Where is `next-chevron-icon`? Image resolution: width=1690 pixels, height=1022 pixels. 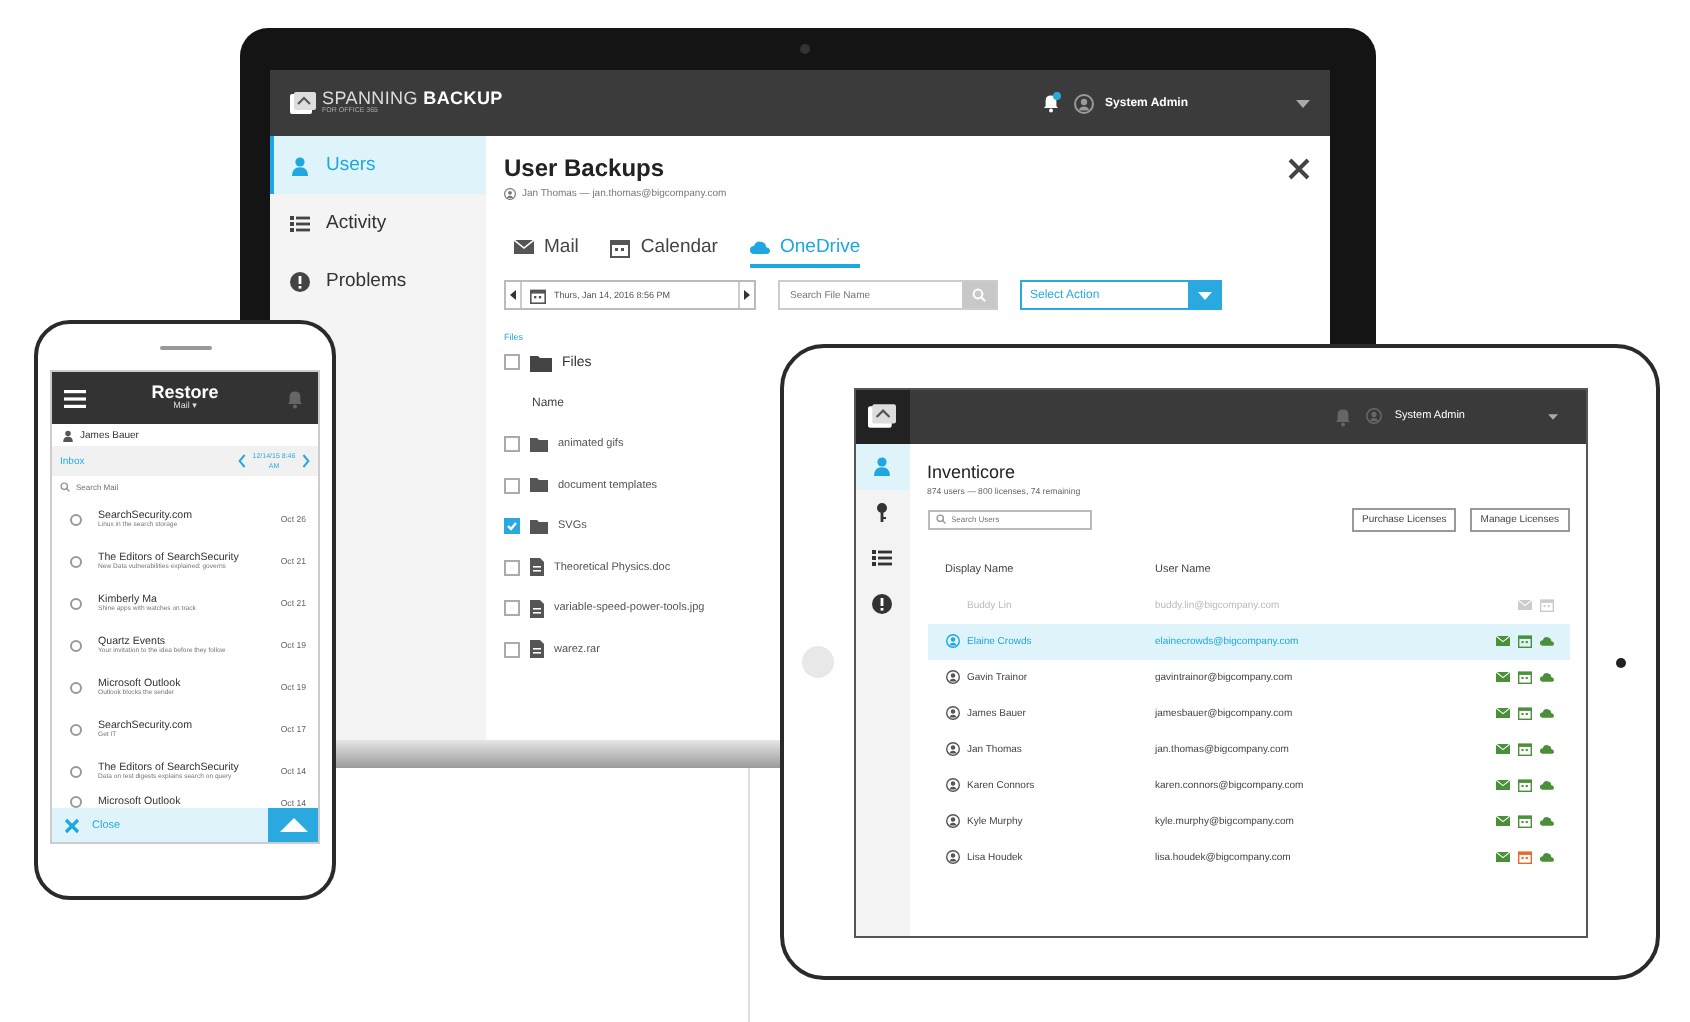
next-chevron-icon is located at coordinates (306, 461).